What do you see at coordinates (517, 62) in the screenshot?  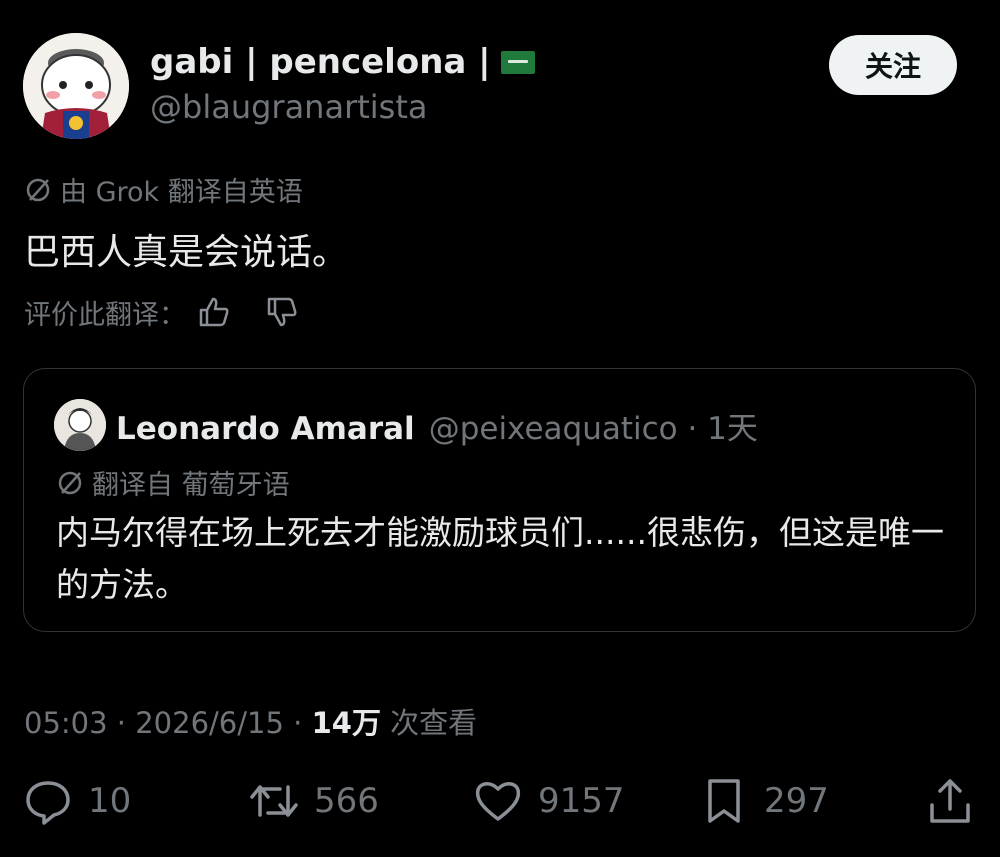 I see `saudi-flag-icon` at bounding box center [517, 62].